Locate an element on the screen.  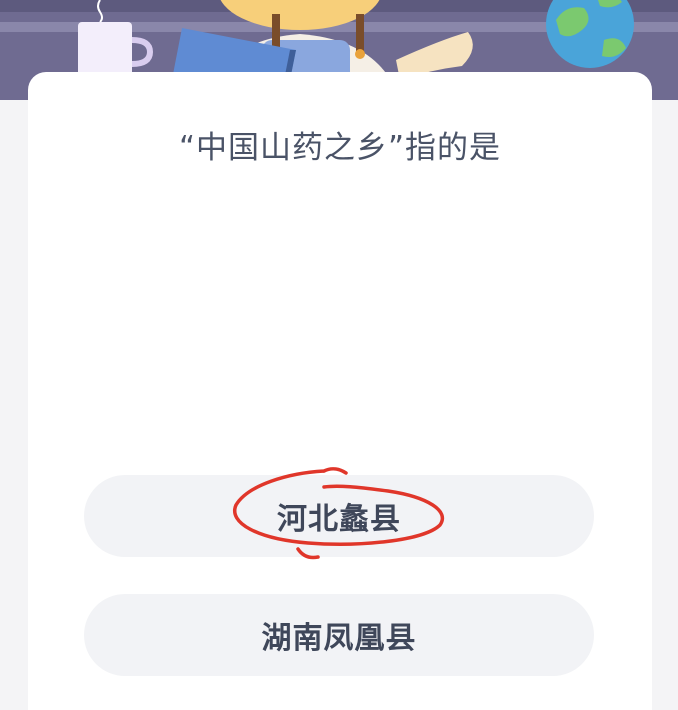
answer-option-1: 河北蠡县 is located at coordinates (339, 516).